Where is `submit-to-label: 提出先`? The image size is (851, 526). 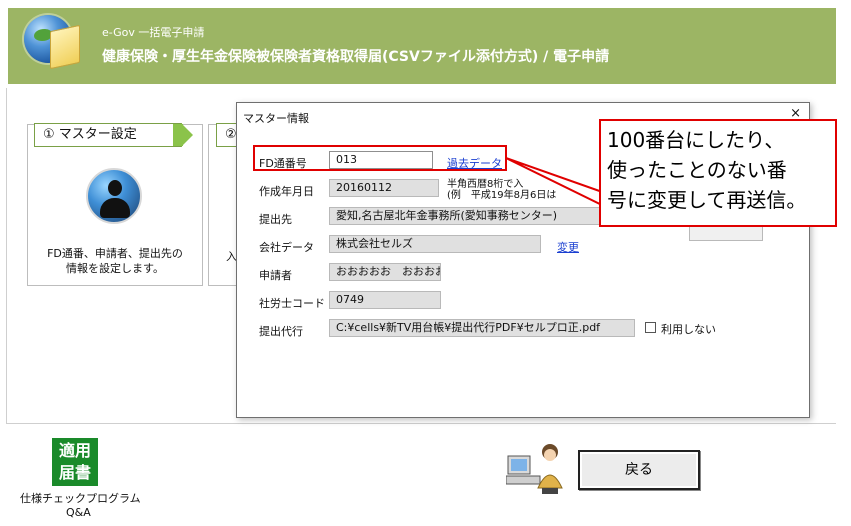
submit-to-label: 提出先 is located at coordinates (275, 219).